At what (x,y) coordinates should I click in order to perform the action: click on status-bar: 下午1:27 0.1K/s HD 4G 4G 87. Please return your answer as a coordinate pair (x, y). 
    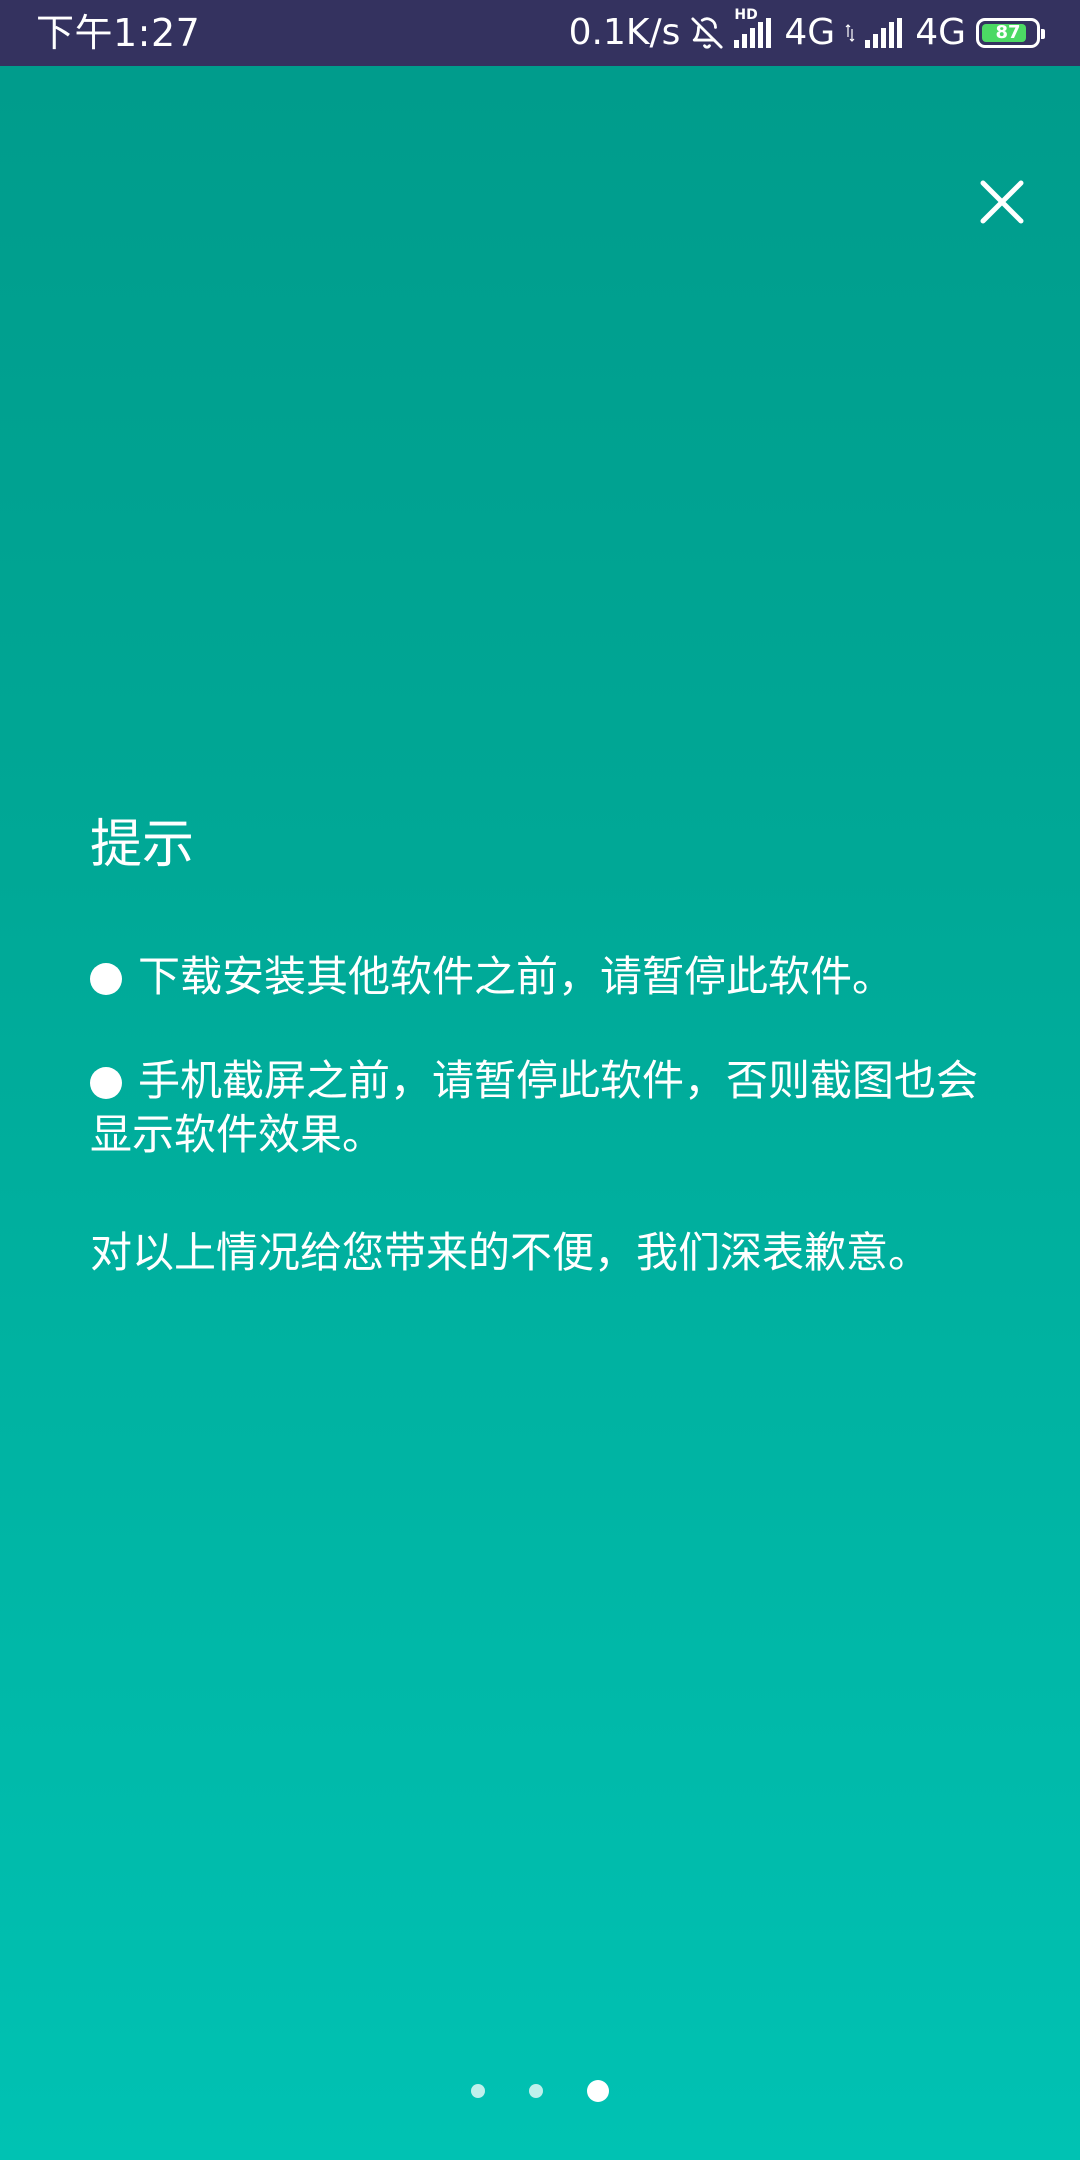
    Looking at the image, I should click on (540, 33).